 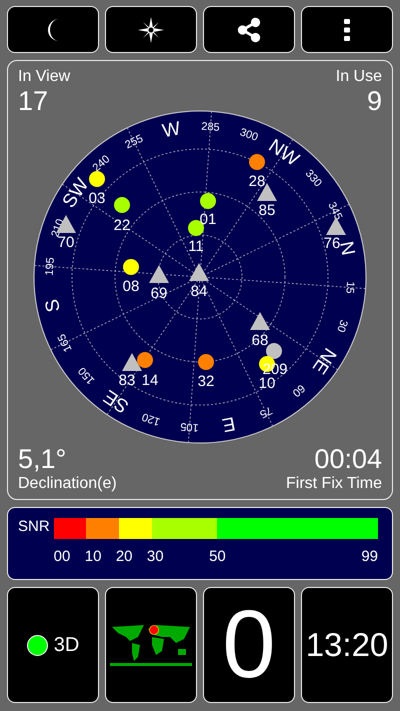 I want to click on compass-direction: W, so click(x=171, y=130).